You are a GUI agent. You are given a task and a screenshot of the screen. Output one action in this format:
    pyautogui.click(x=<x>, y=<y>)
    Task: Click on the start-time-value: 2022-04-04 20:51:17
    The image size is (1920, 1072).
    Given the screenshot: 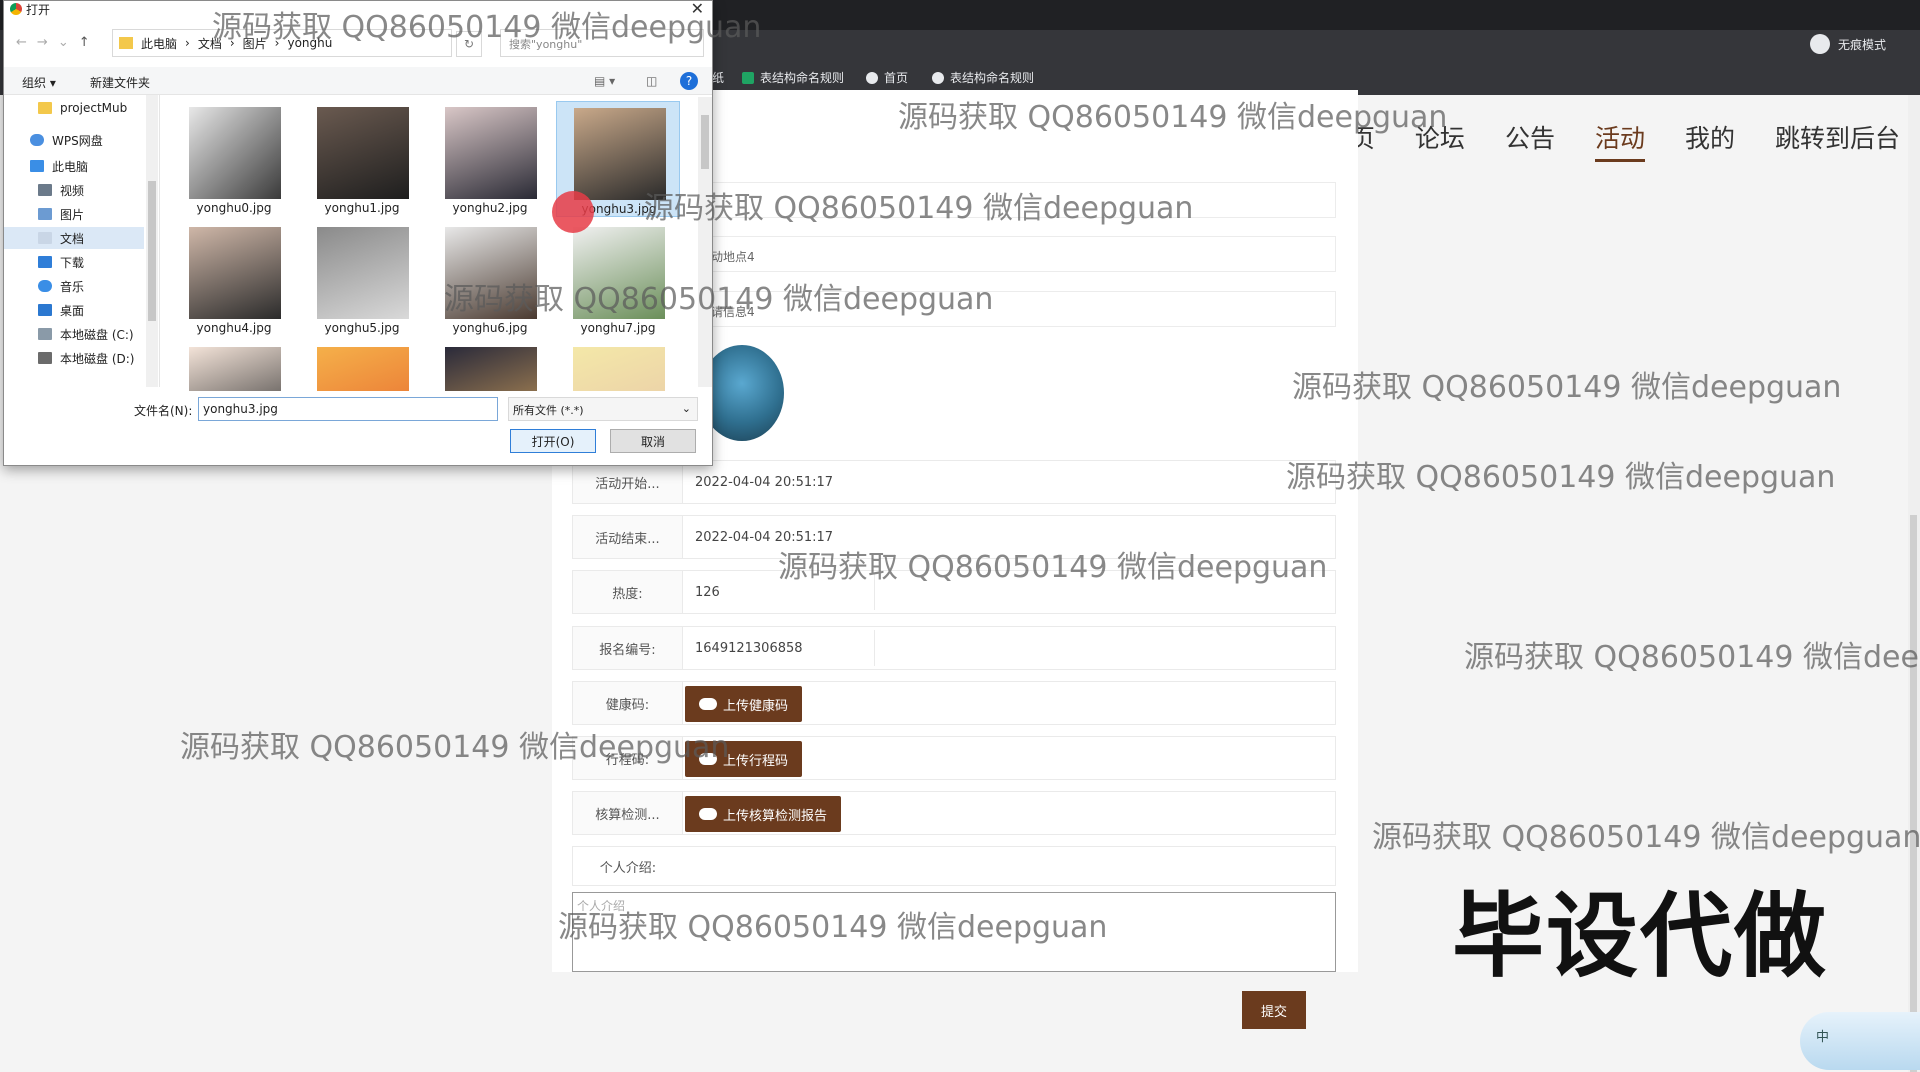 What is the action you would take?
    pyautogui.click(x=764, y=482)
    